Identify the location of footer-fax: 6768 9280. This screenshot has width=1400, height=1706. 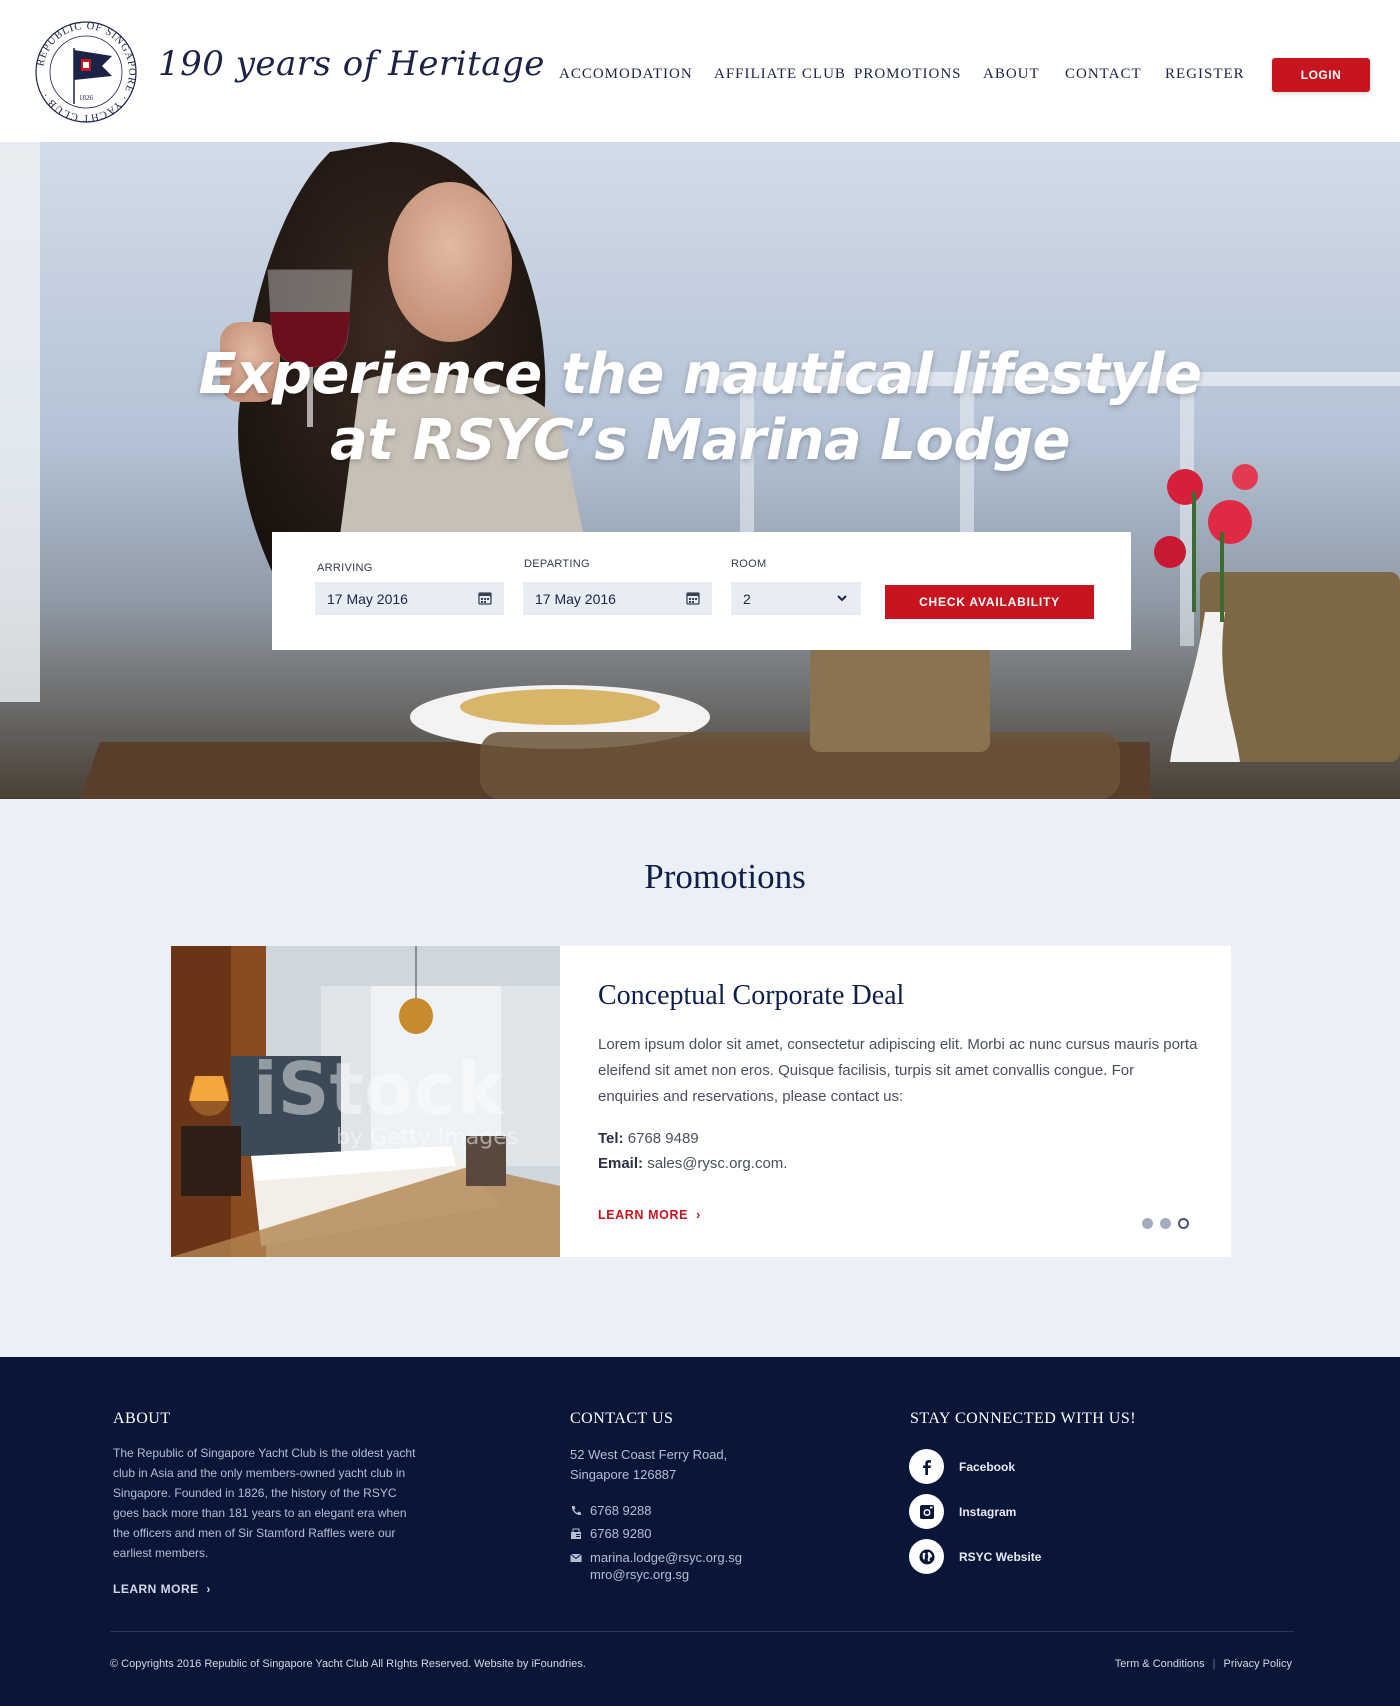
(720, 1534).